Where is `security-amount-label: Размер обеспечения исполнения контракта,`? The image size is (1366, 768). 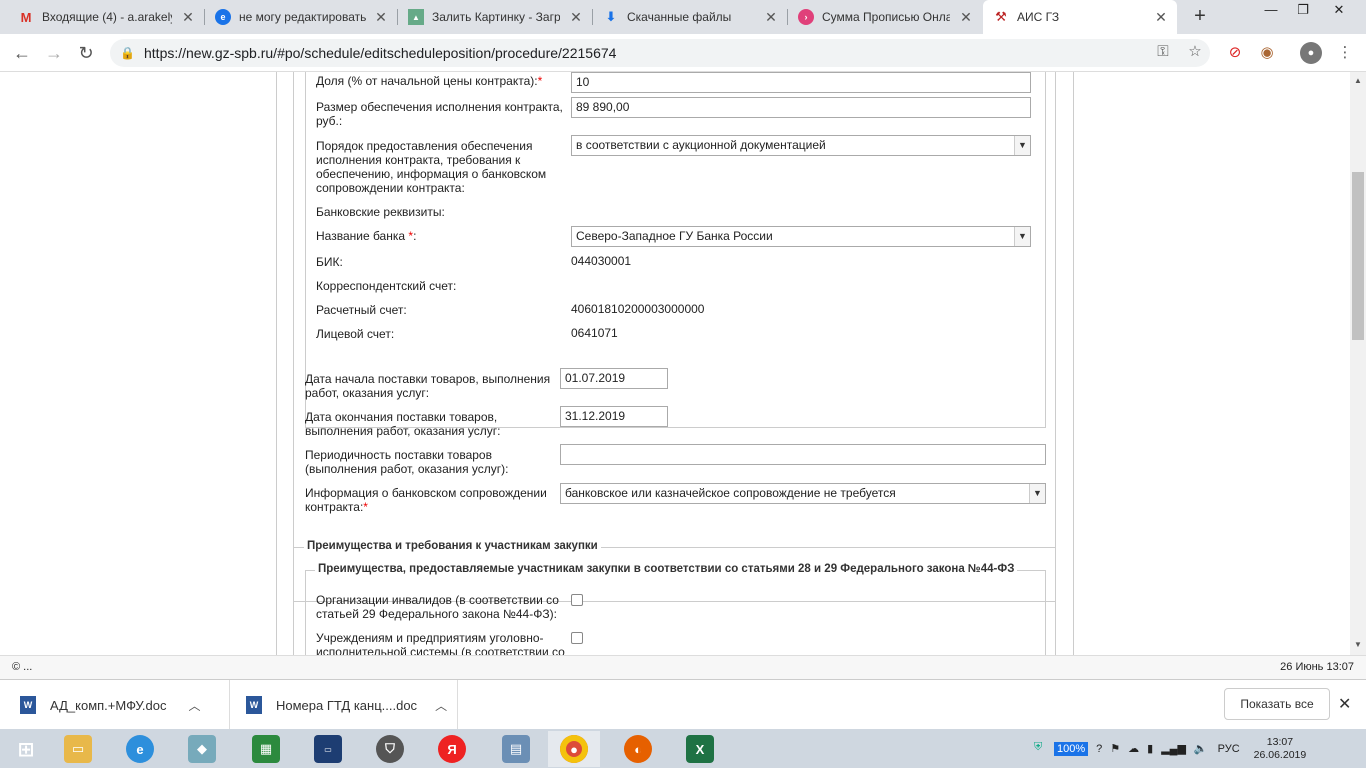 security-amount-label: Размер обеспечения исполнения контракта, is located at coordinates (439, 107).